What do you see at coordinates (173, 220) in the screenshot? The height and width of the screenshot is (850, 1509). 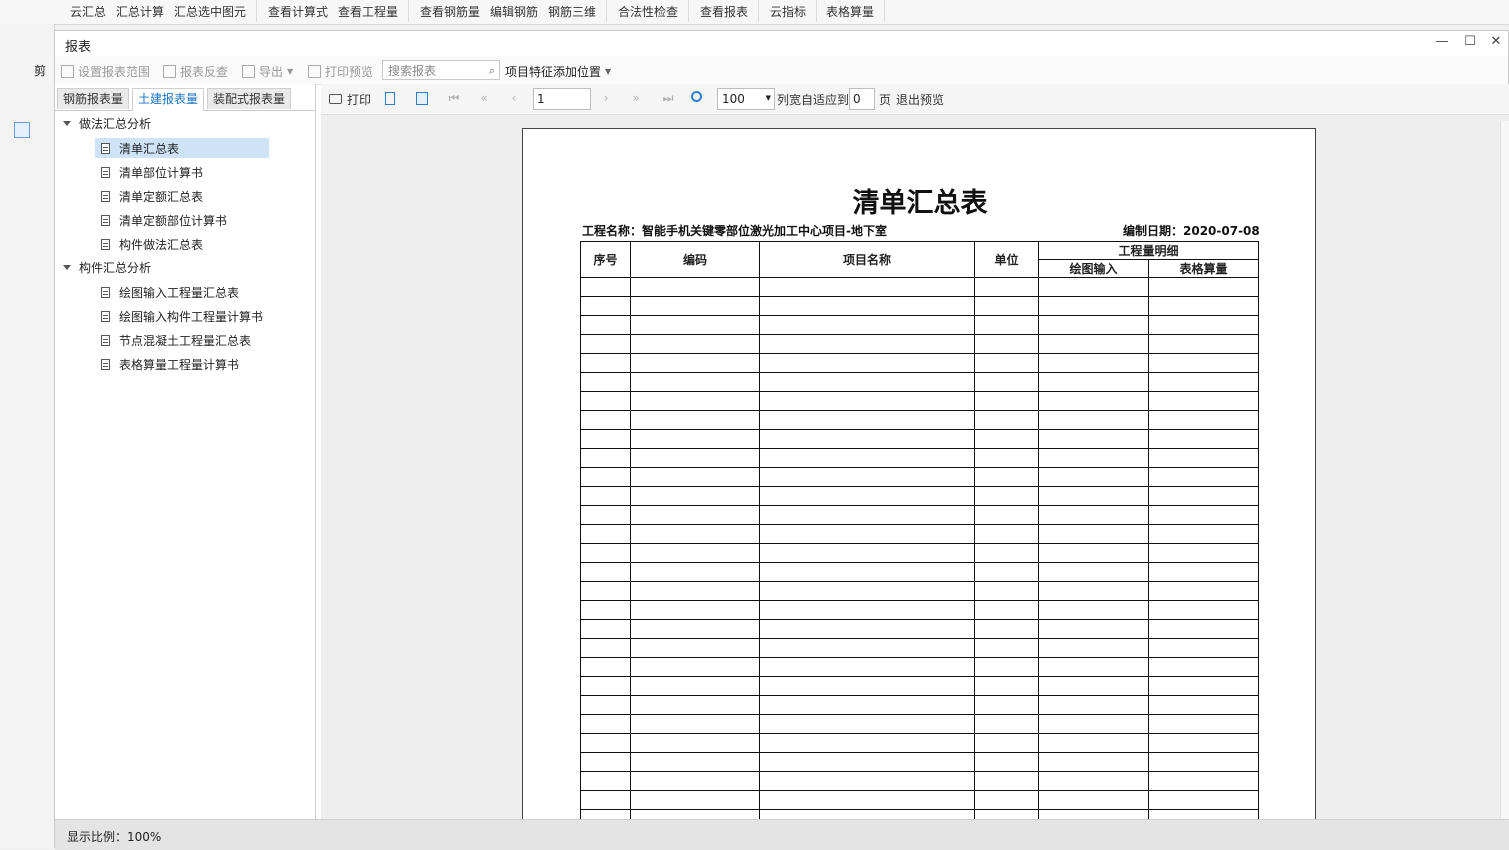 I see `tree-item-label: 清单定额部位计算书` at bounding box center [173, 220].